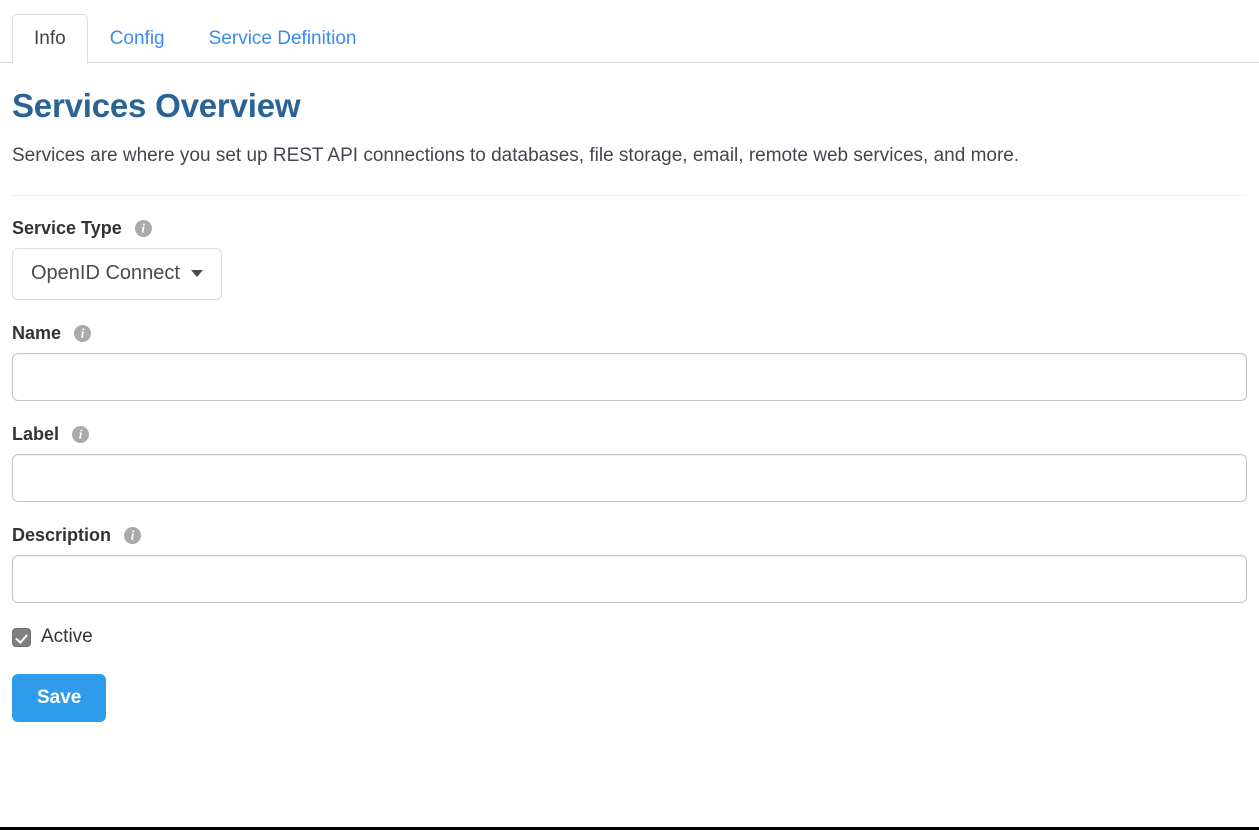  What do you see at coordinates (156, 105) in the screenshot?
I see `page-title: Services Overview` at bounding box center [156, 105].